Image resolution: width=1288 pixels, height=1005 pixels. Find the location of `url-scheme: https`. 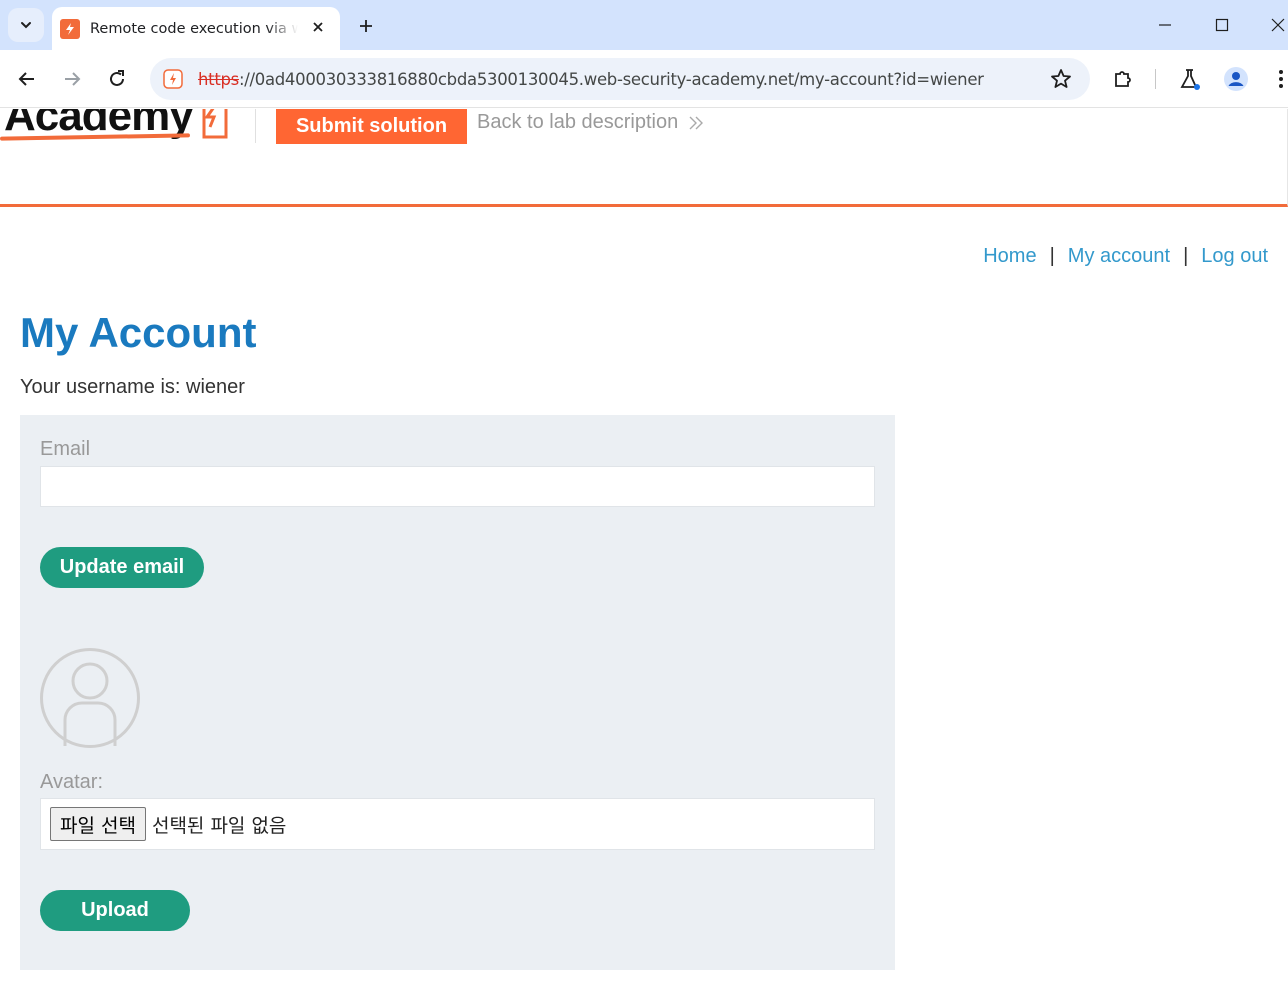

url-scheme: https is located at coordinates (218, 79).